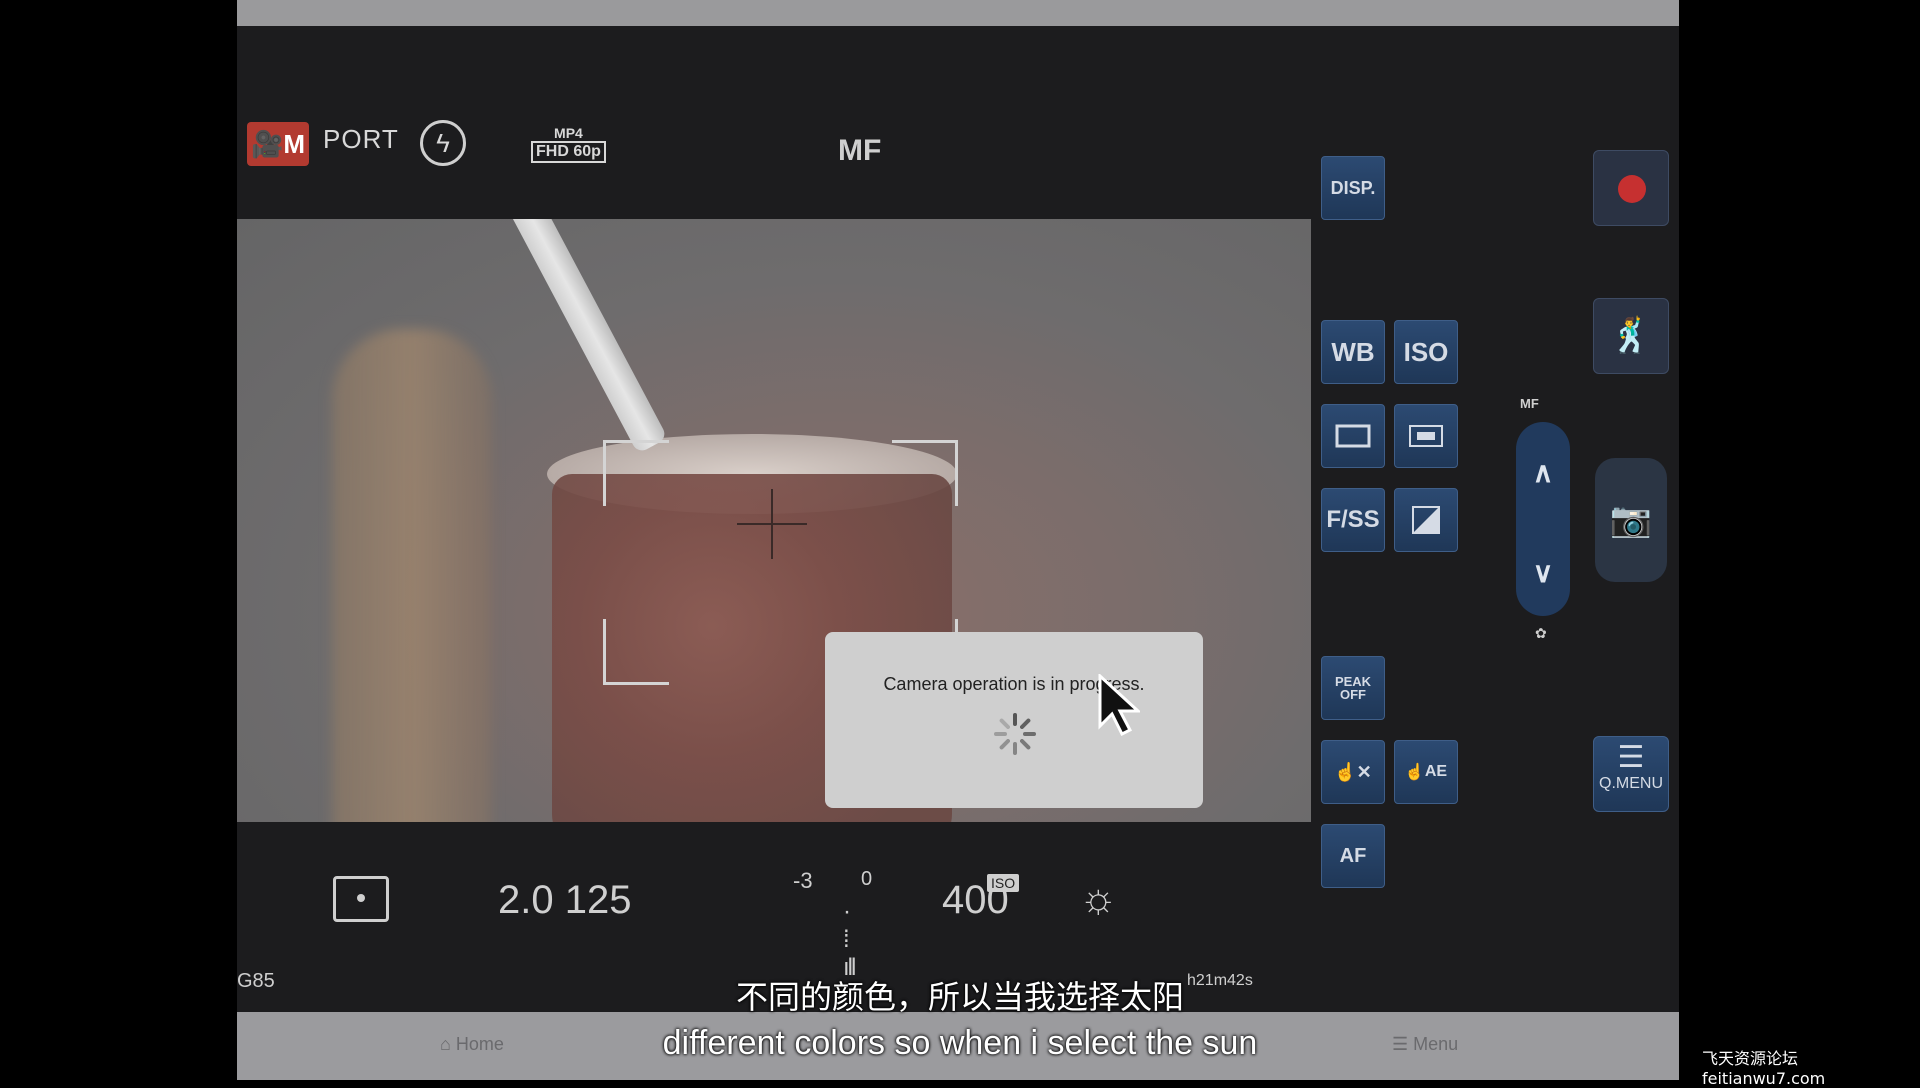 The height and width of the screenshot is (1088, 1920). What do you see at coordinates (774, 920) in the screenshot?
I see `exposure-row: 2.0 125 -3 0 · ⁞ıll 400 ISO ☼` at bounding box center [774, 920].